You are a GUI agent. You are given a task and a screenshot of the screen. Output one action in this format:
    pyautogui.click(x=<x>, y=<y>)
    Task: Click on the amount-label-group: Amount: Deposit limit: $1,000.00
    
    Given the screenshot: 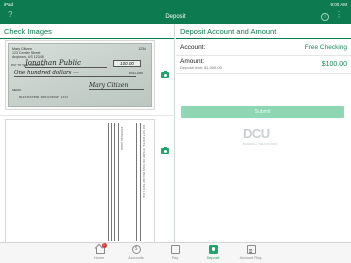 What is the action you would take?
    pyautogui.click(x=201, y=64)
    